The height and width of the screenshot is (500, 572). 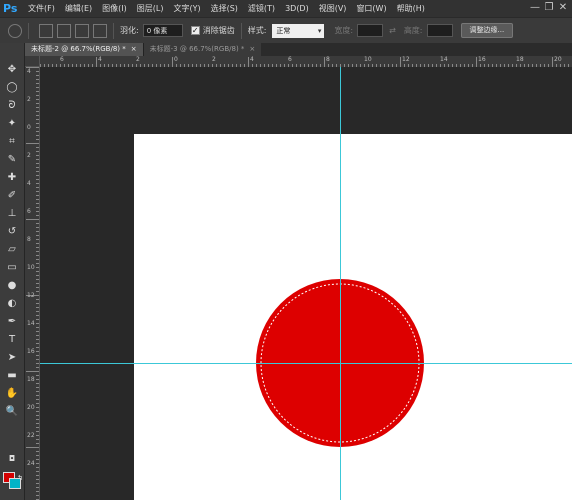 What do you see at coordinates (31, 435) in the screenshot?
I see `ruler-label: 22` at bounding box center [31, 435].